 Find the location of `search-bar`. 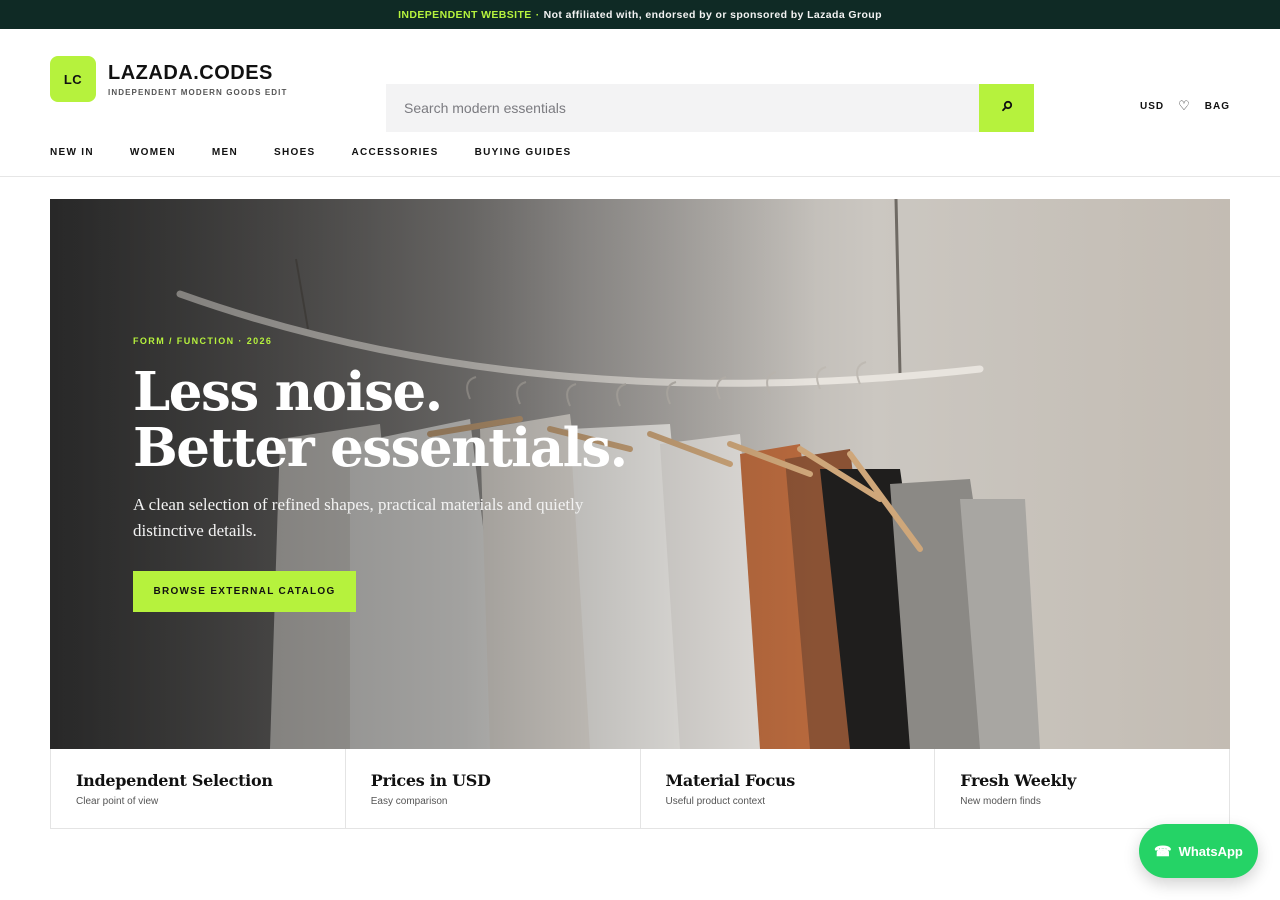

search-bar is located at coordinates (710, 108).